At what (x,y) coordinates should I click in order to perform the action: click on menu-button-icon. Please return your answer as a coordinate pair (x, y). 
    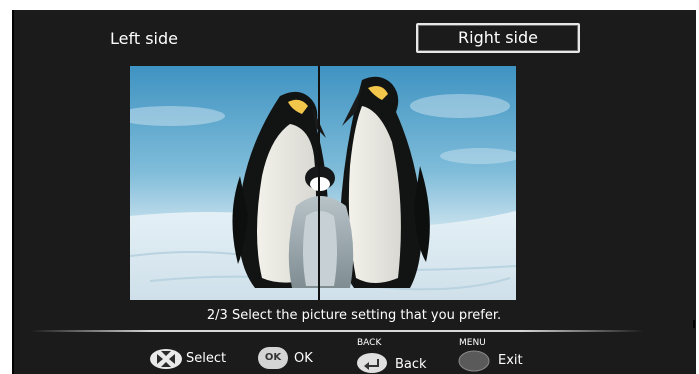
    Looking at the image, I should click on (474, 361).